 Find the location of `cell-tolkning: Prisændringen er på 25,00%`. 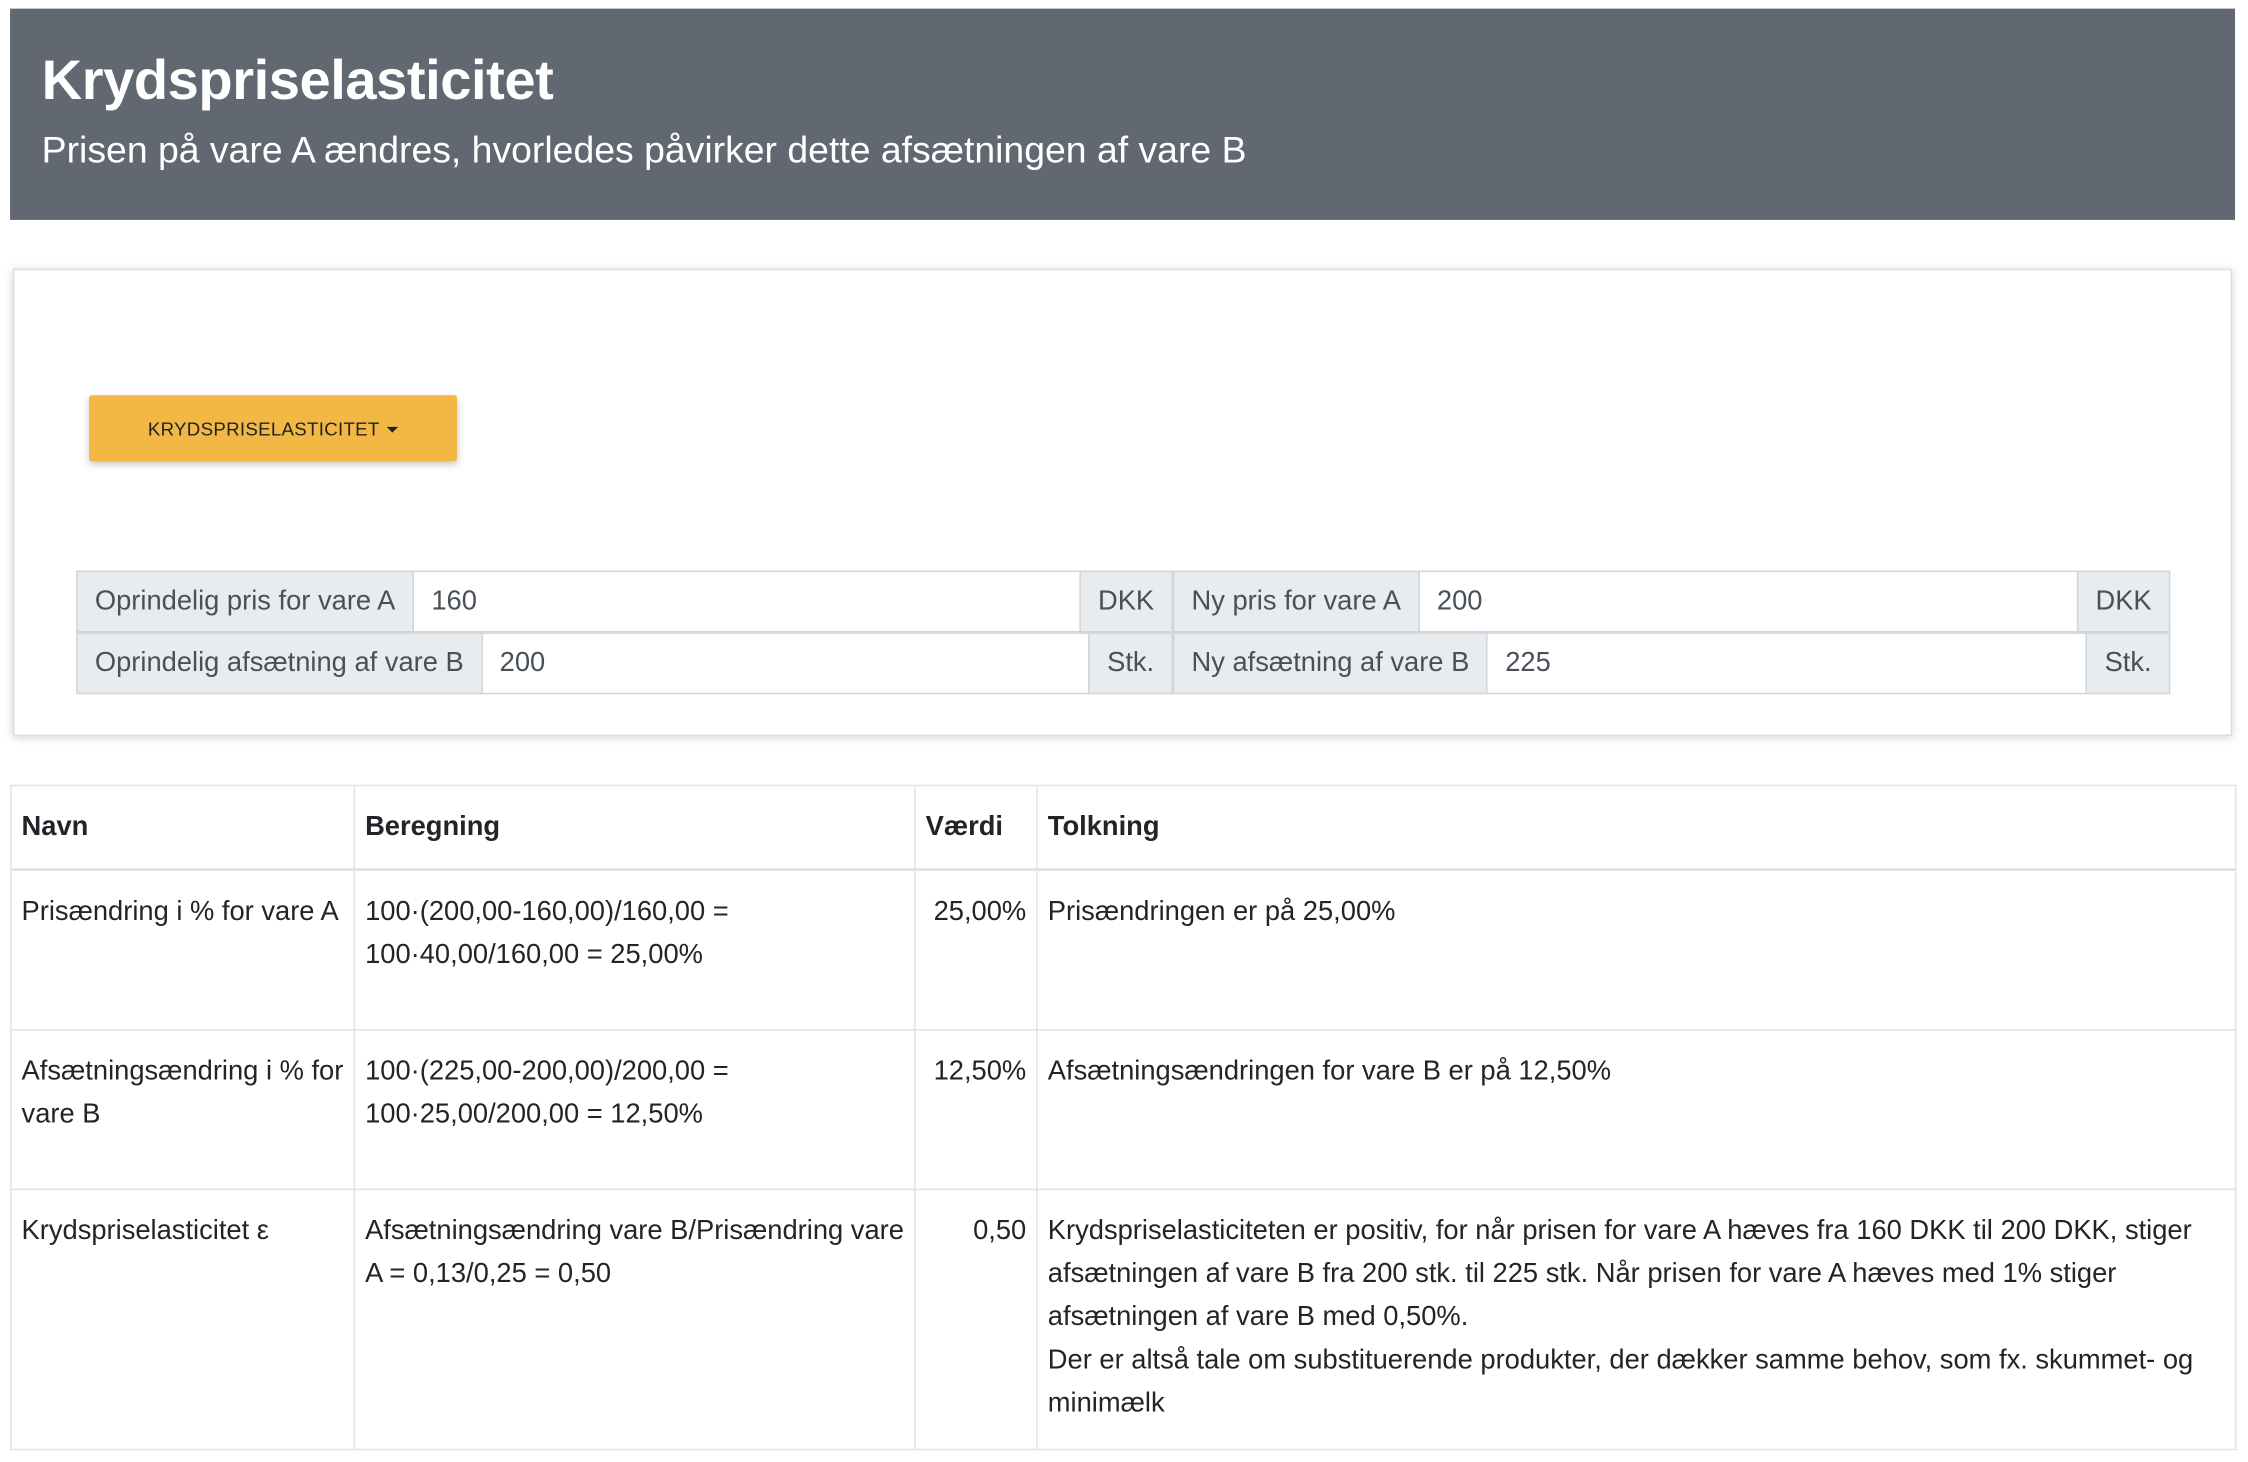

cell-tolkning: Prisændringen er på 25,00% is located at coordinates (1636, 949).